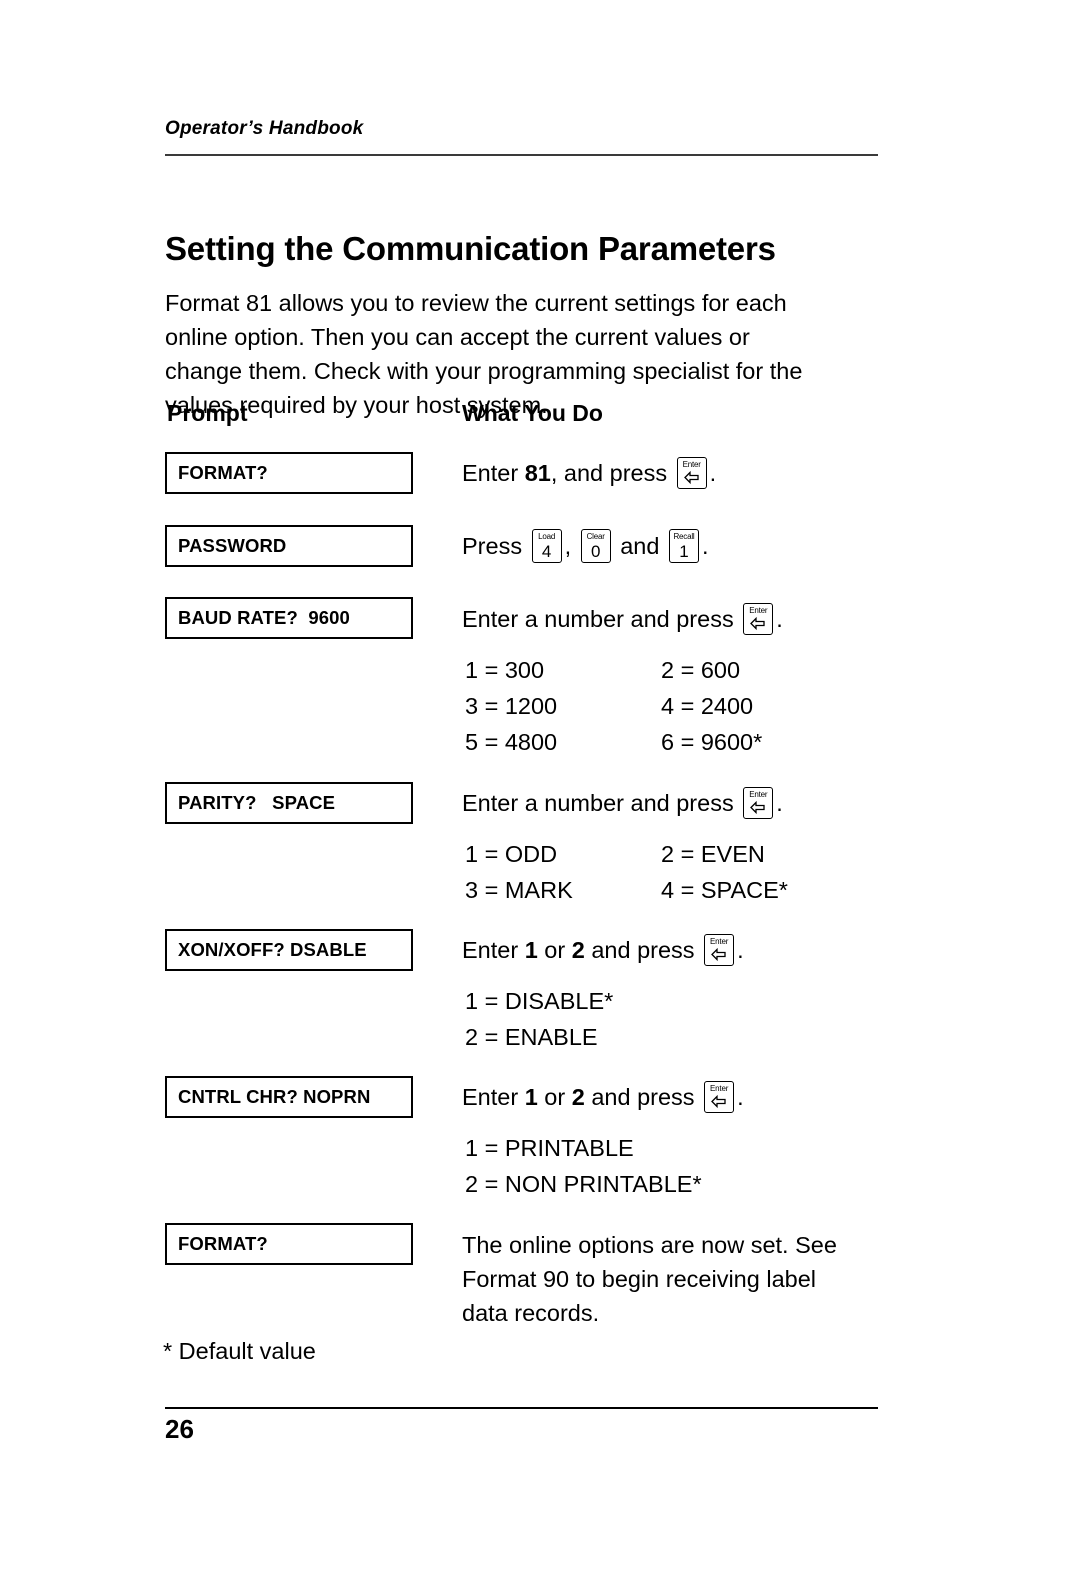 The width and height of the screenshot is (1080, 1578). I want to click on action-format-1: Enter 81, and press Enter., so click(589, 473).